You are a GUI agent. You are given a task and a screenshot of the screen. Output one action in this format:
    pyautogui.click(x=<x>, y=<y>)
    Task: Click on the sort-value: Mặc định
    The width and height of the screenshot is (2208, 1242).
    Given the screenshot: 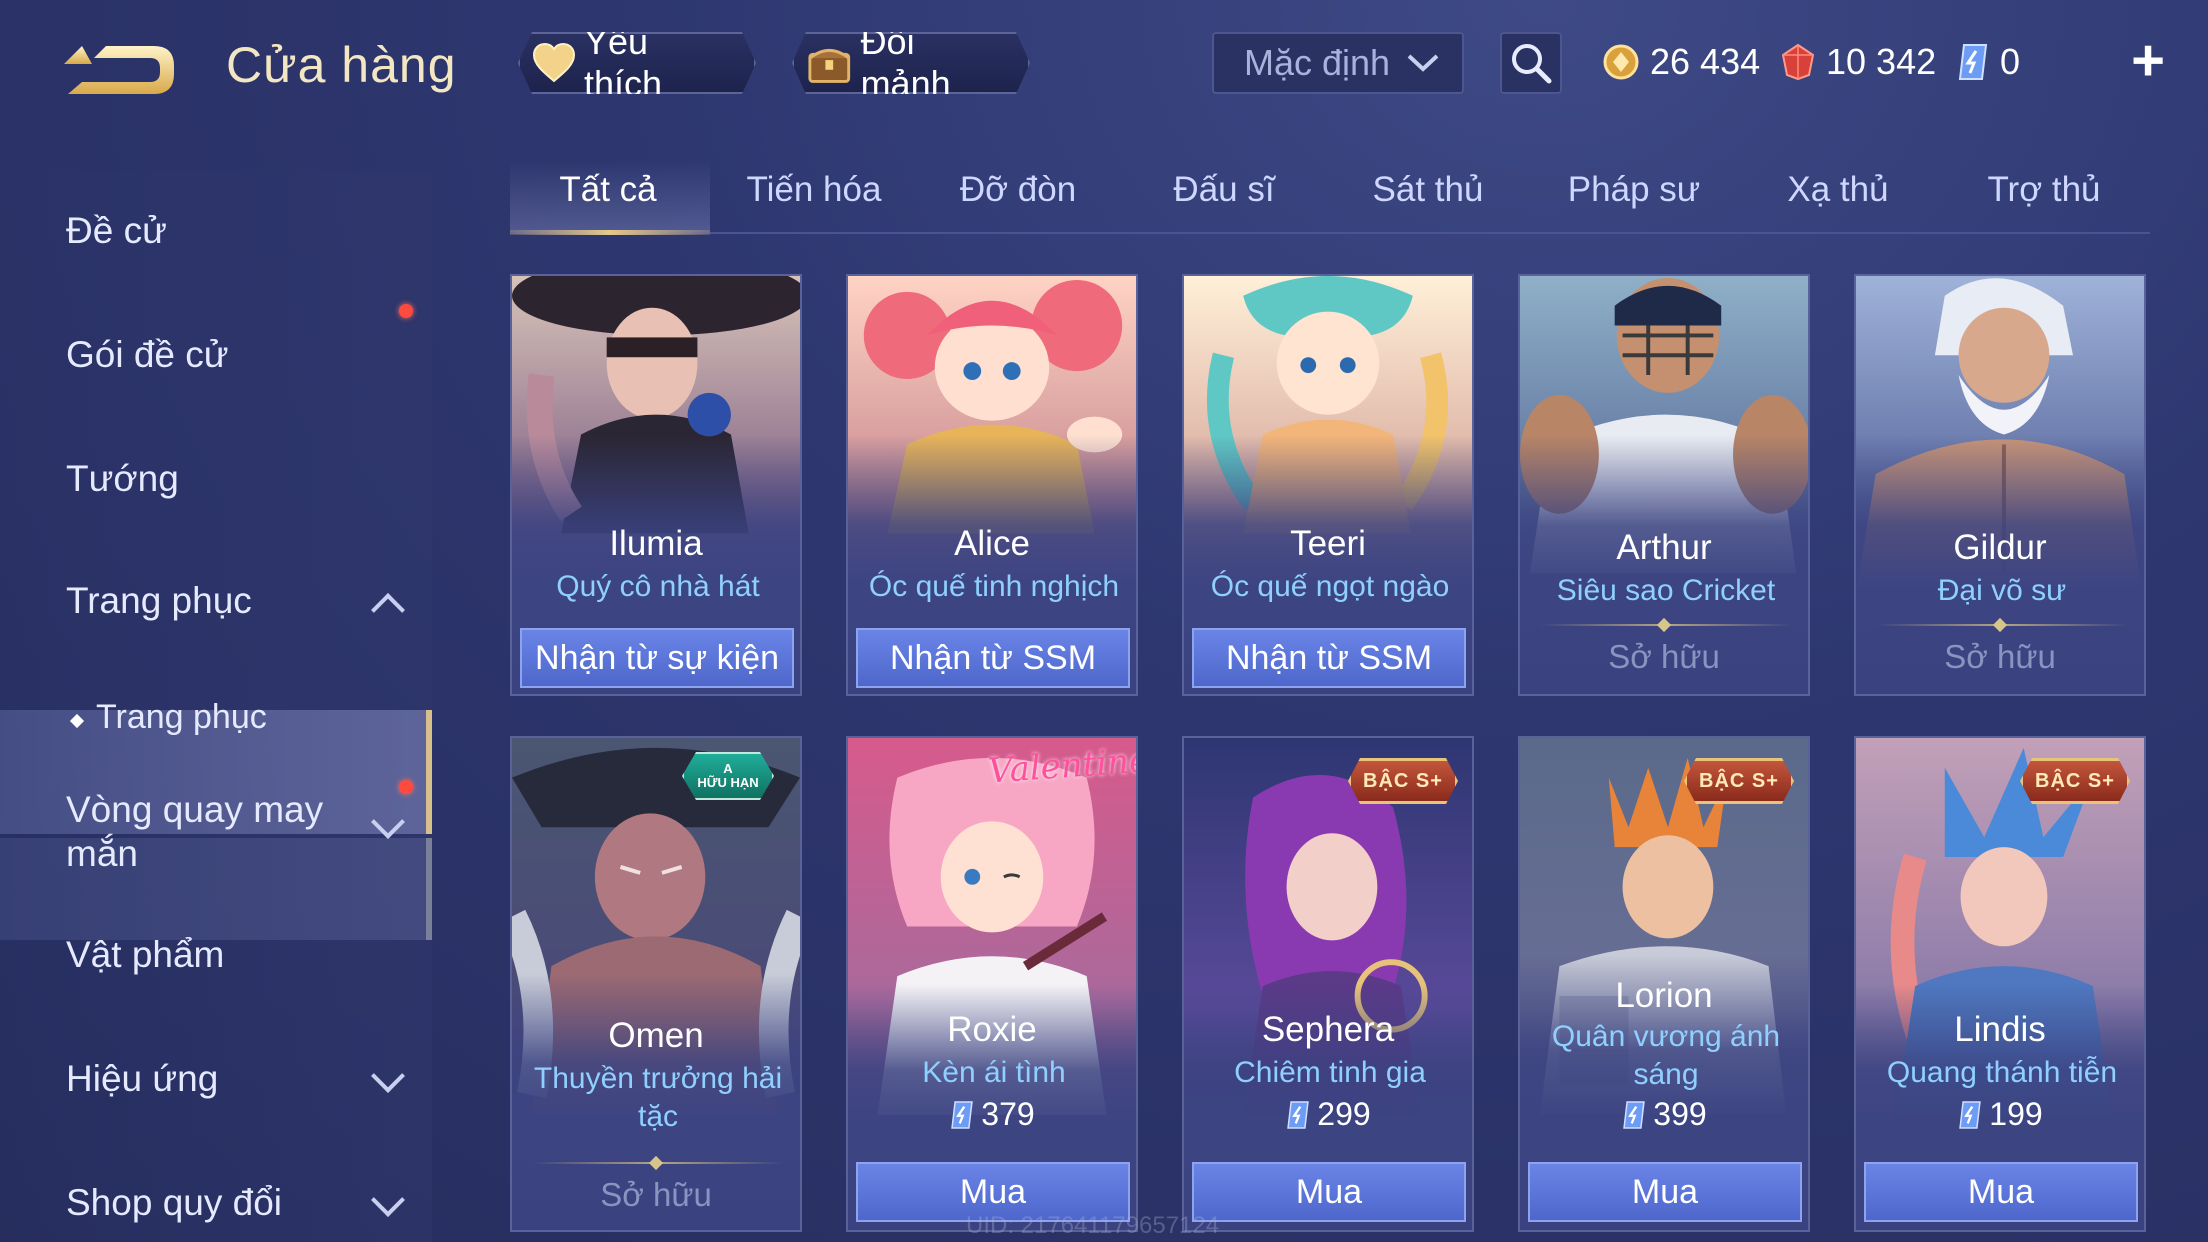 What is the action you would take?
    pyautogui.click(x=1317, y=62)
    